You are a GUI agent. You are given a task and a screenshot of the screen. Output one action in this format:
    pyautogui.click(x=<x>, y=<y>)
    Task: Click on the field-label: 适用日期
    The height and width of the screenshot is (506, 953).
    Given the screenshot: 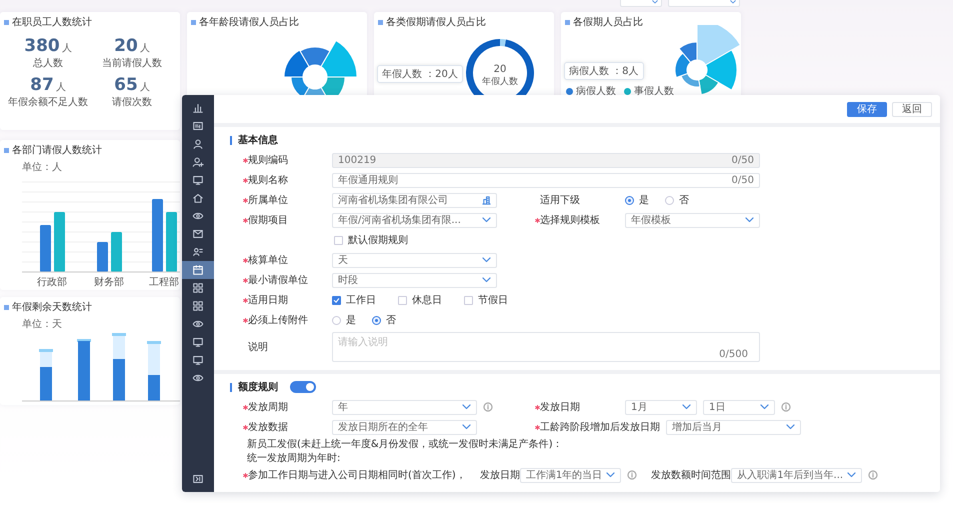 What is the action you would take?
    pyautogui.click(x=268, y=300)
    